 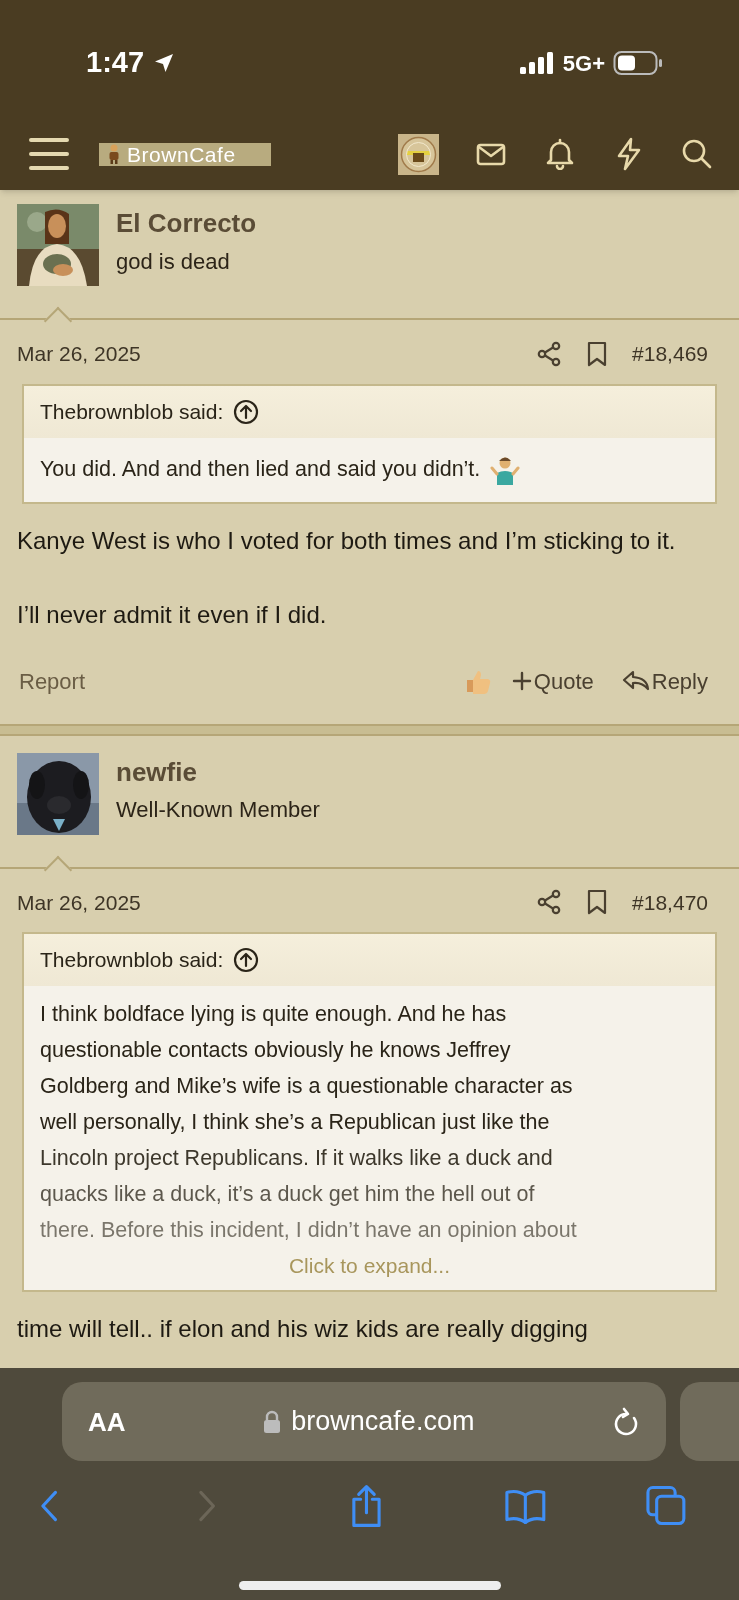 I want to click on user-title: Well-Known Member, so click(x=218, y=810).